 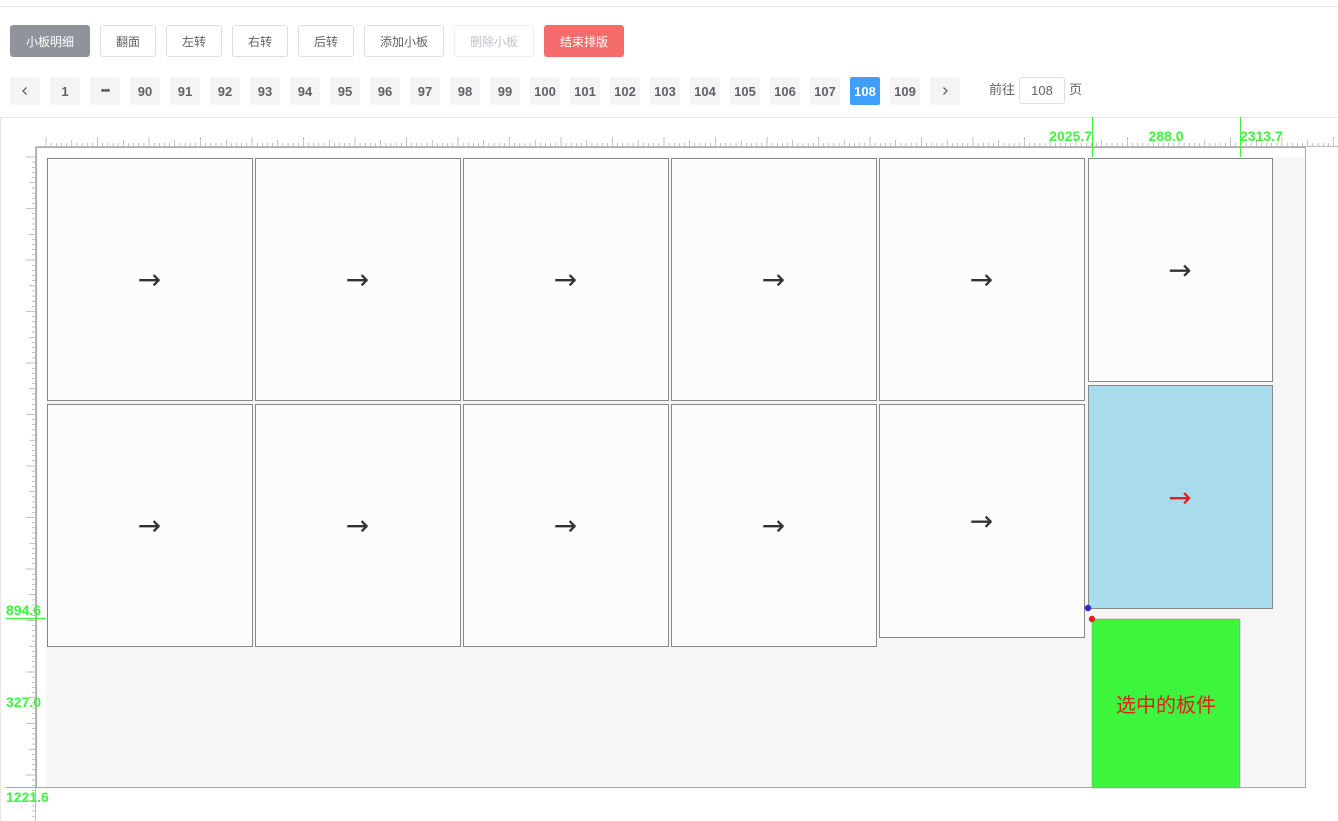 I want to click on top-ruler, so click(x=687, y=142).